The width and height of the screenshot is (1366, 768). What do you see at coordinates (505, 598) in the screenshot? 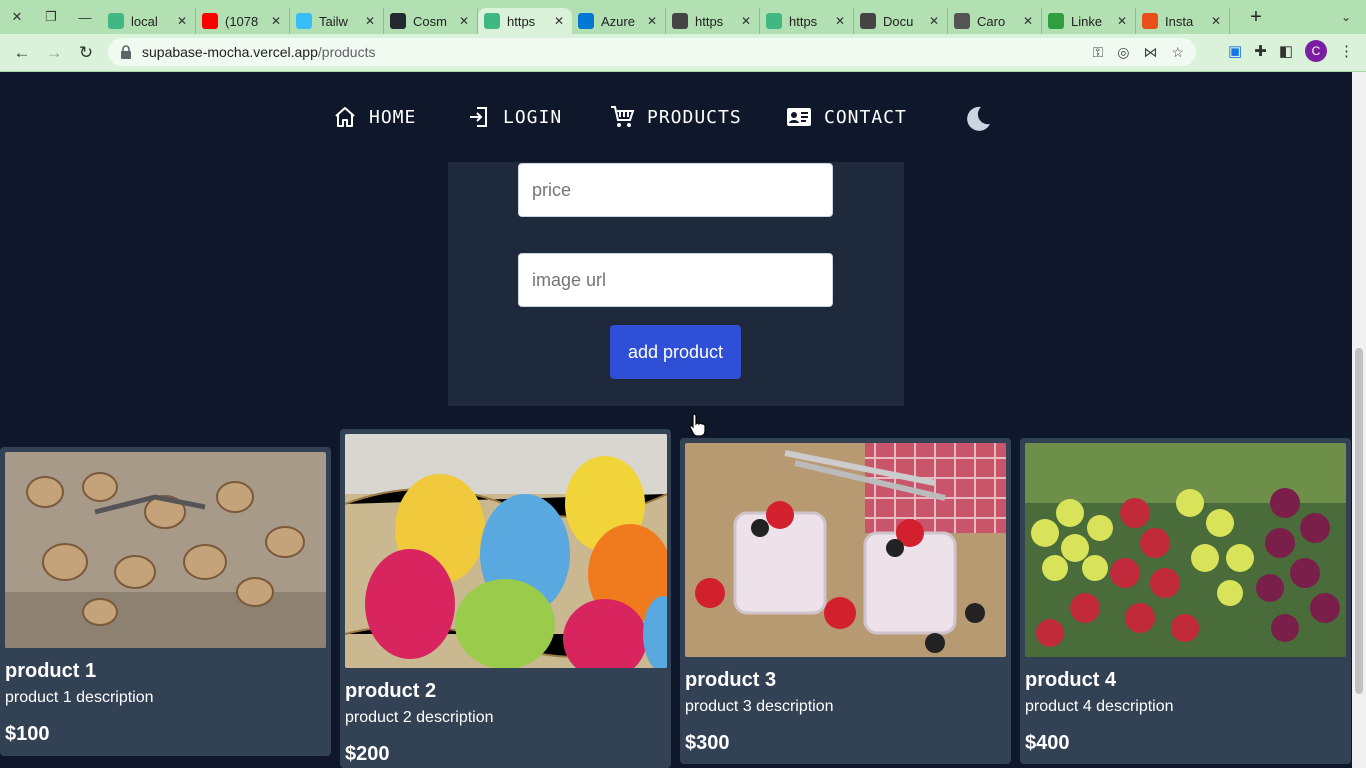
I see `product-card: product 2 product 2 description $200` at bounding box center [505, 598].